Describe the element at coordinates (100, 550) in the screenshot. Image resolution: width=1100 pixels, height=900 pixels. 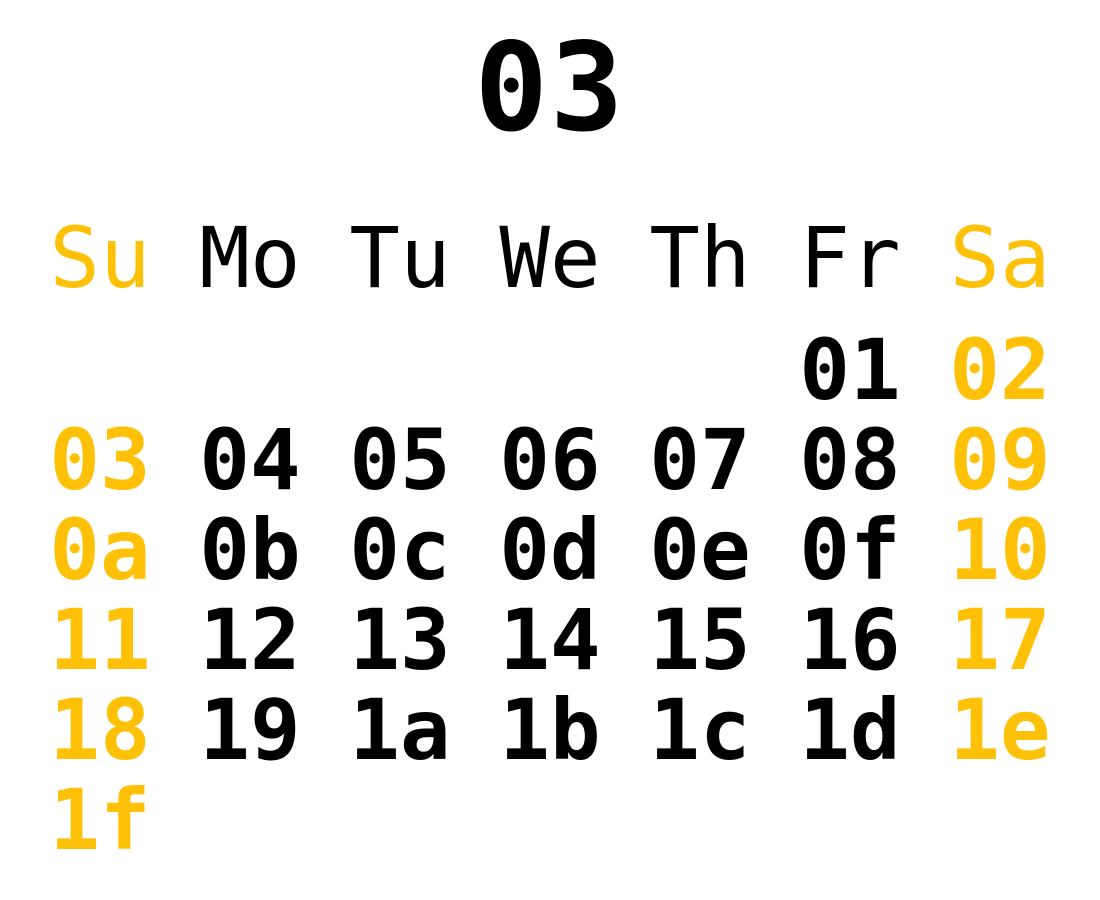
I see `day-cell: 0a` at that location.